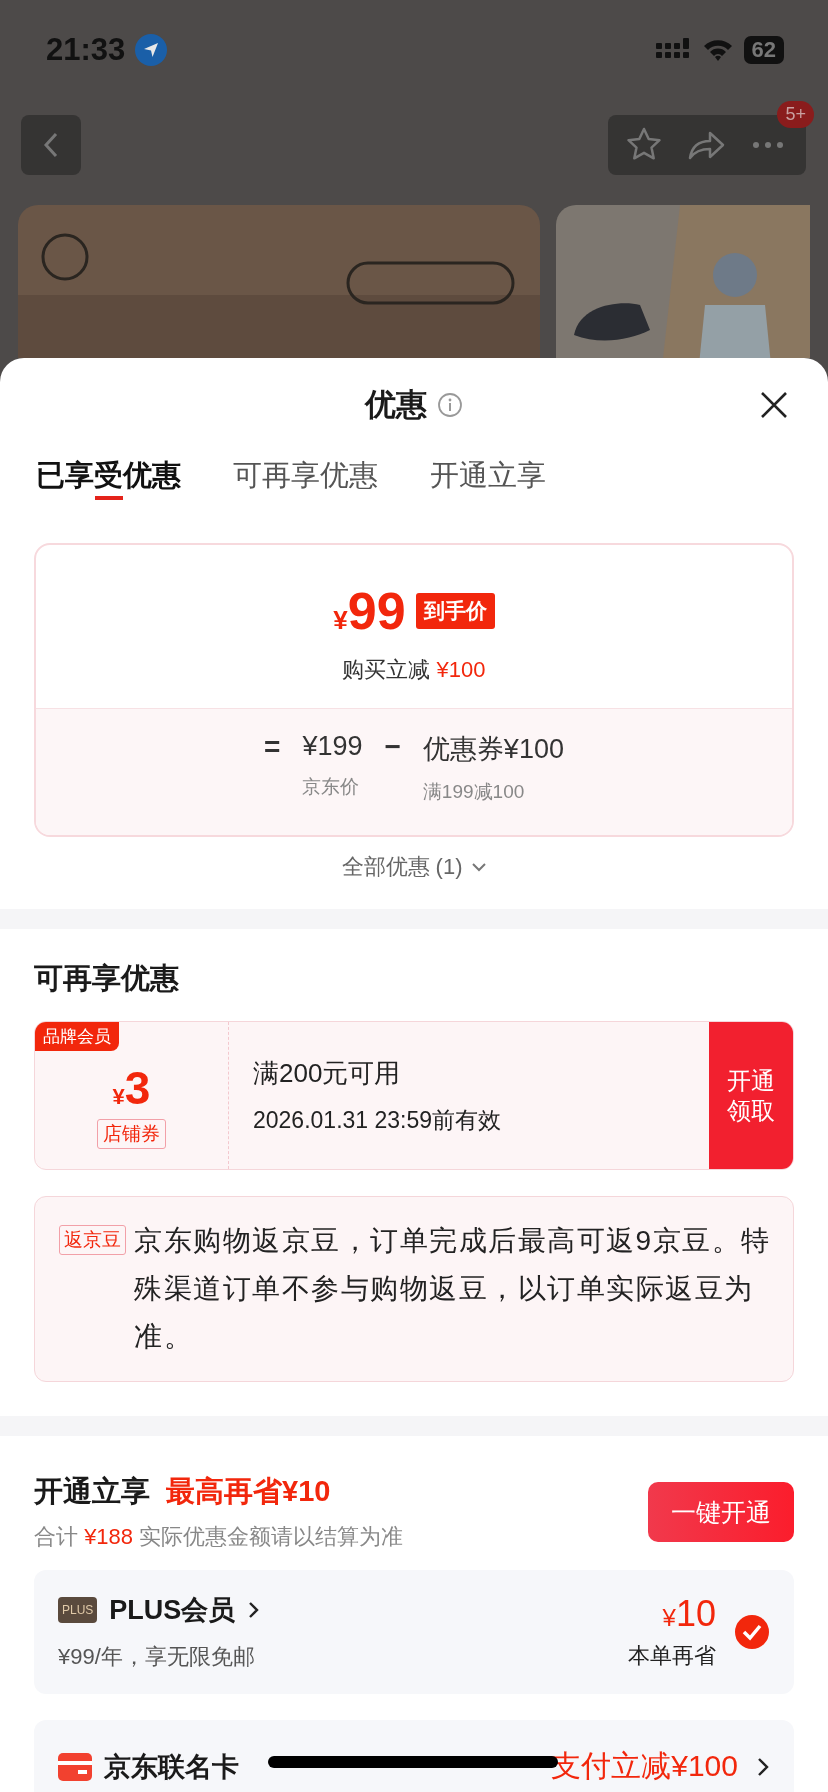  I want to click on info-icon, so click(450, 405).